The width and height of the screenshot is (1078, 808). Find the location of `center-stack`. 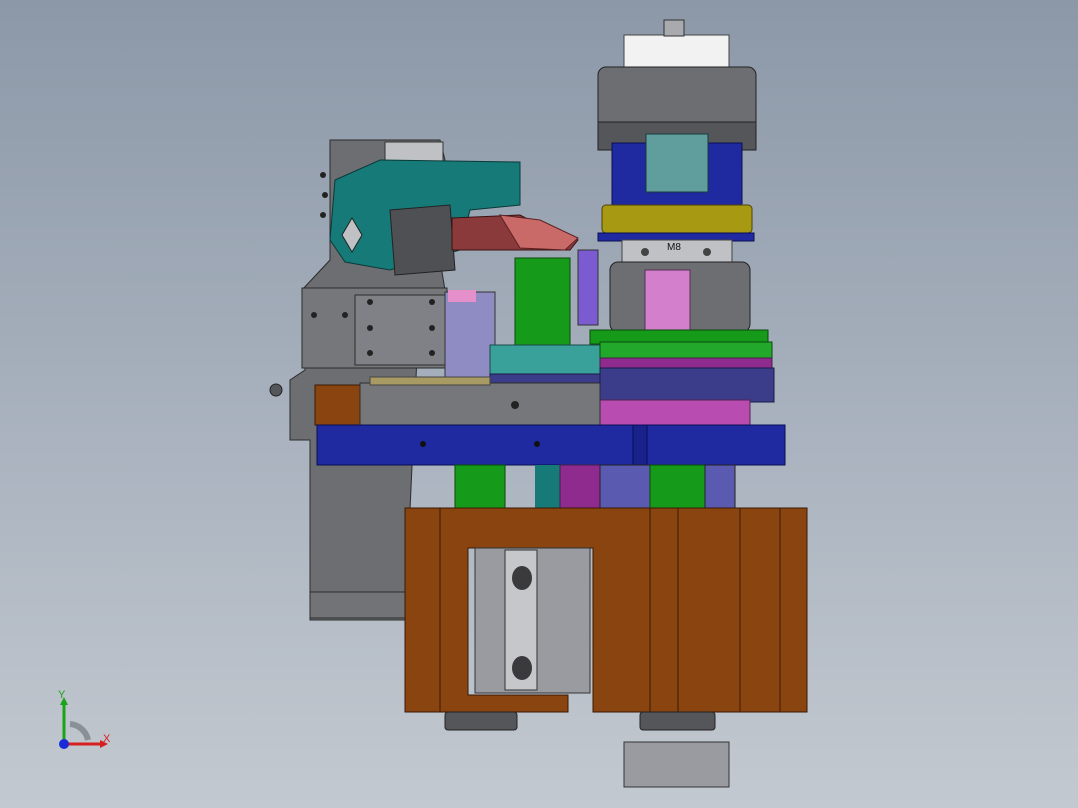

center-stack is located at coordinates (522, 319).